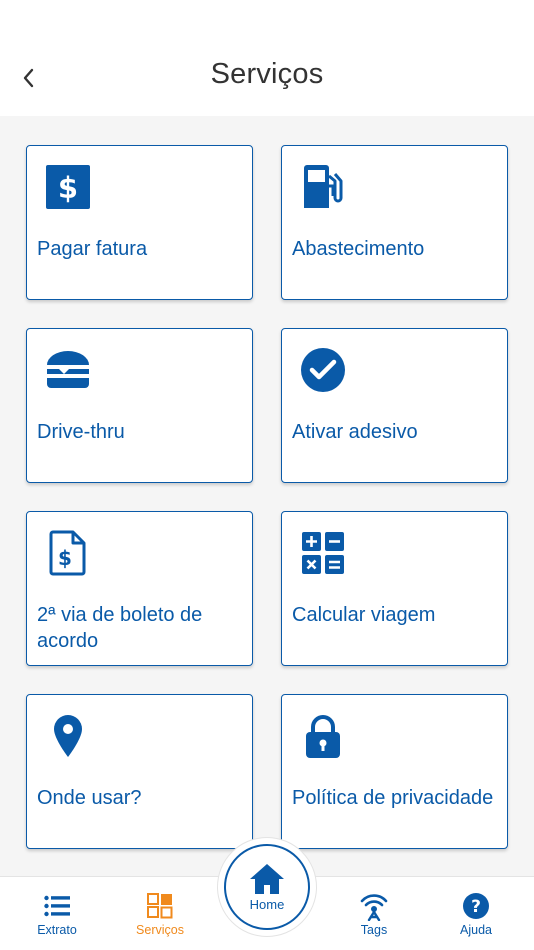 The height and width of the screenshot is (950, 534). Describe the element at coordinates (160, 906) in the screenshot. I see `grid-icon` at that location.